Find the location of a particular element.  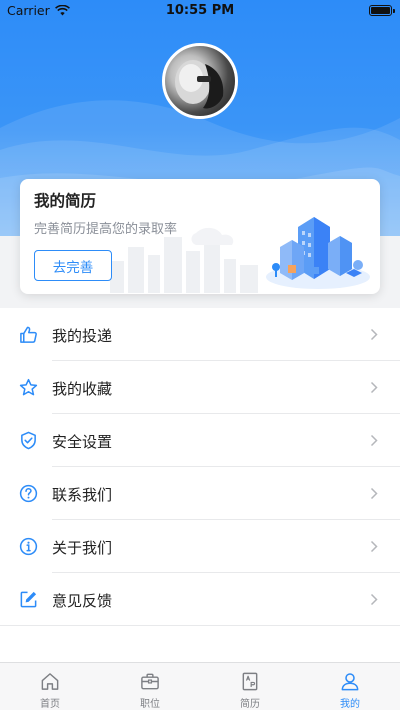

menu-item-about-us: 关于我们 is located at coordinates (200, 546).